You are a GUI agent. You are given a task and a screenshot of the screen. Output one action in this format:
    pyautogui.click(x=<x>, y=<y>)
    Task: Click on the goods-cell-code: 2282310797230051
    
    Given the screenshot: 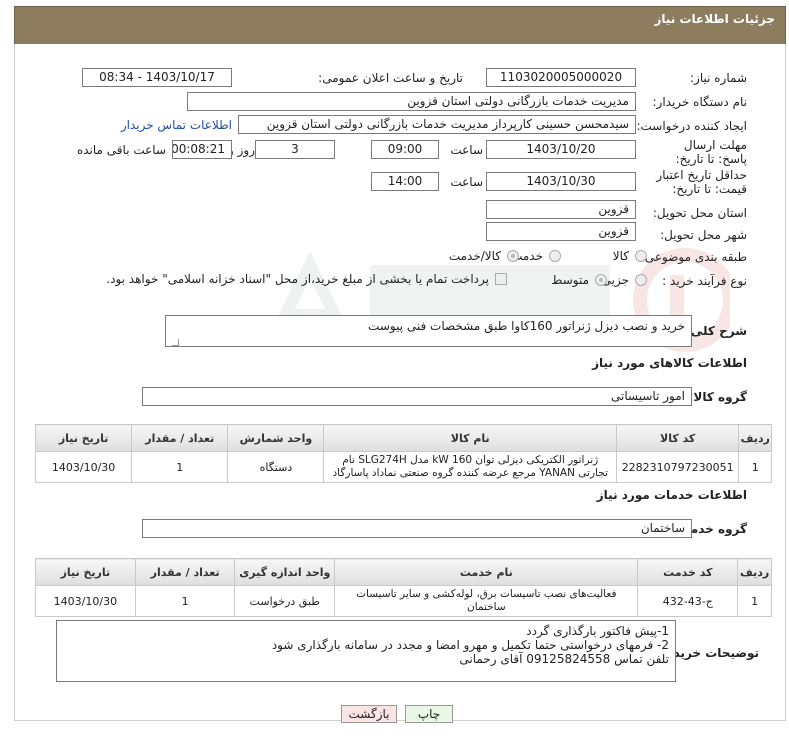 What is the action you would take?
    pyautogui.click(x=677, y=467)
    